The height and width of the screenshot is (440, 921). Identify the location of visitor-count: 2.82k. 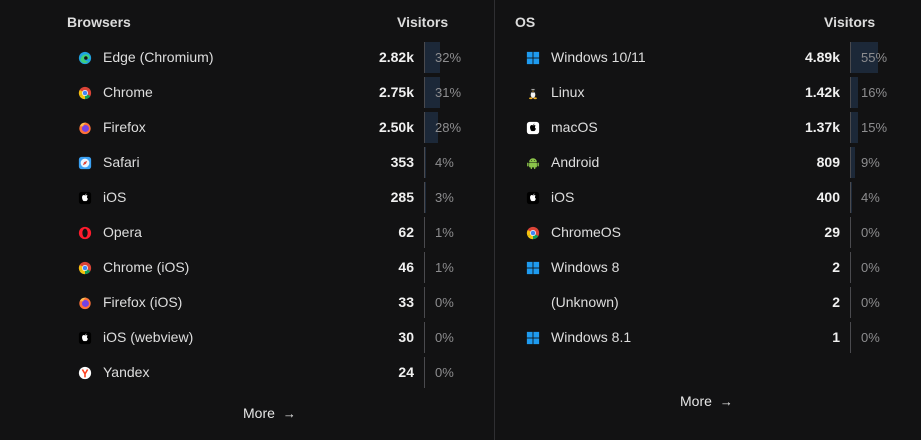
(396, 57).